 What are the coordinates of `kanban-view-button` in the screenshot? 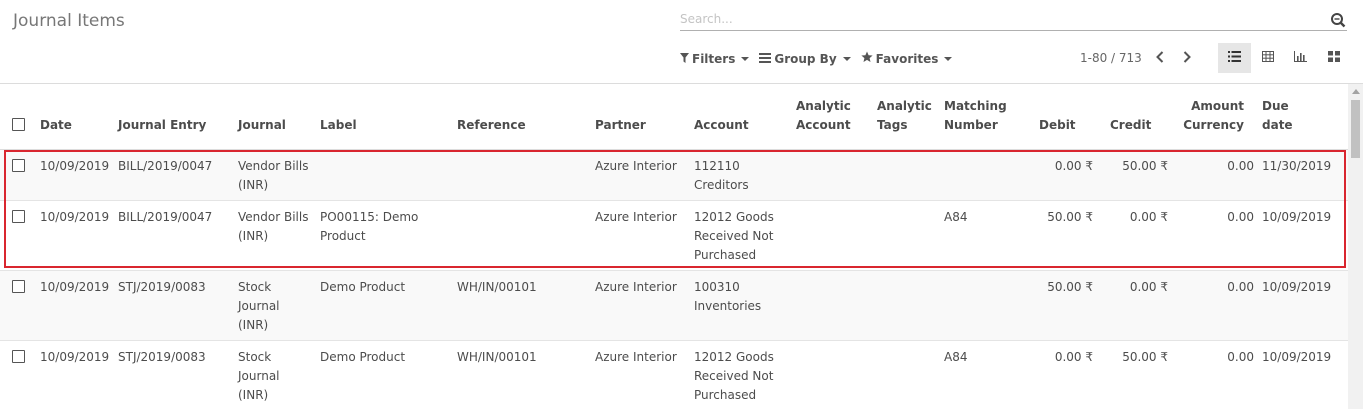 It's located at (1333, 58).